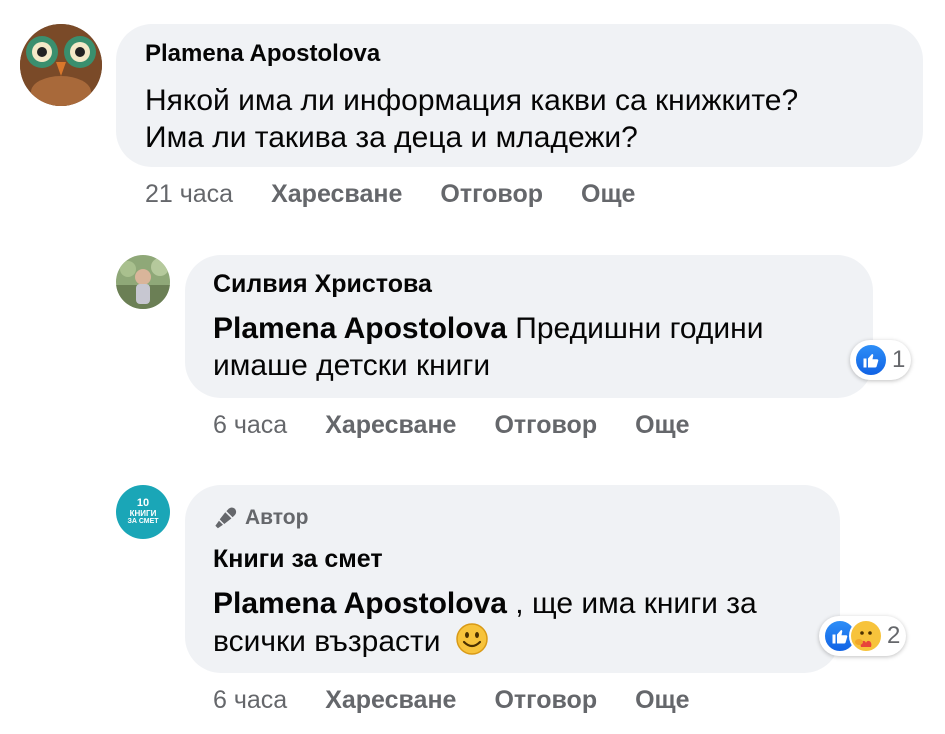  What do you see at coordinates (608, 194) in the screenshot?
I see `more-button-1: Още` at bounding box center [608, 194].